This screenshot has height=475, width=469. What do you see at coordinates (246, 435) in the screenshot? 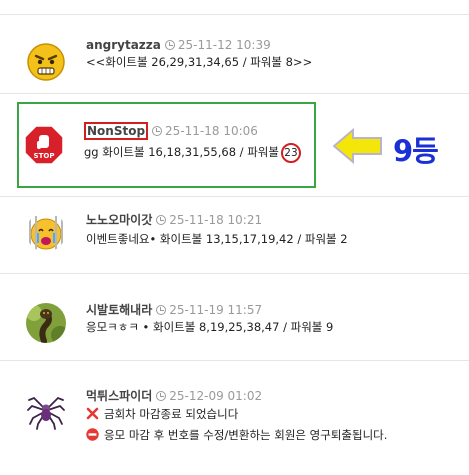
I see `notice-warning-text: 응모 마감 후 번호를 수정/변환하는 회원은 영구퇴출됩니다.` at bounding box center [246, 435].